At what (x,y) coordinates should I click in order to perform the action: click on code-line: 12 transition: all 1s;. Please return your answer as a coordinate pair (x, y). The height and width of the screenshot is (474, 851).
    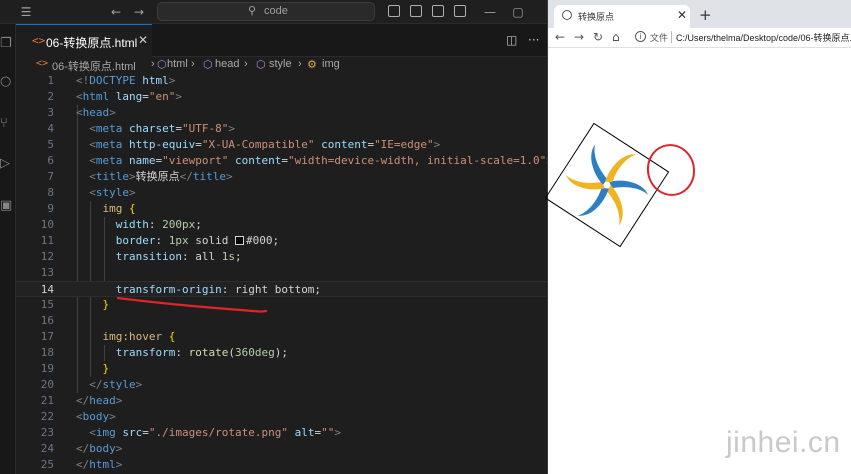
    Looking at the image, I should click on (281, 257).